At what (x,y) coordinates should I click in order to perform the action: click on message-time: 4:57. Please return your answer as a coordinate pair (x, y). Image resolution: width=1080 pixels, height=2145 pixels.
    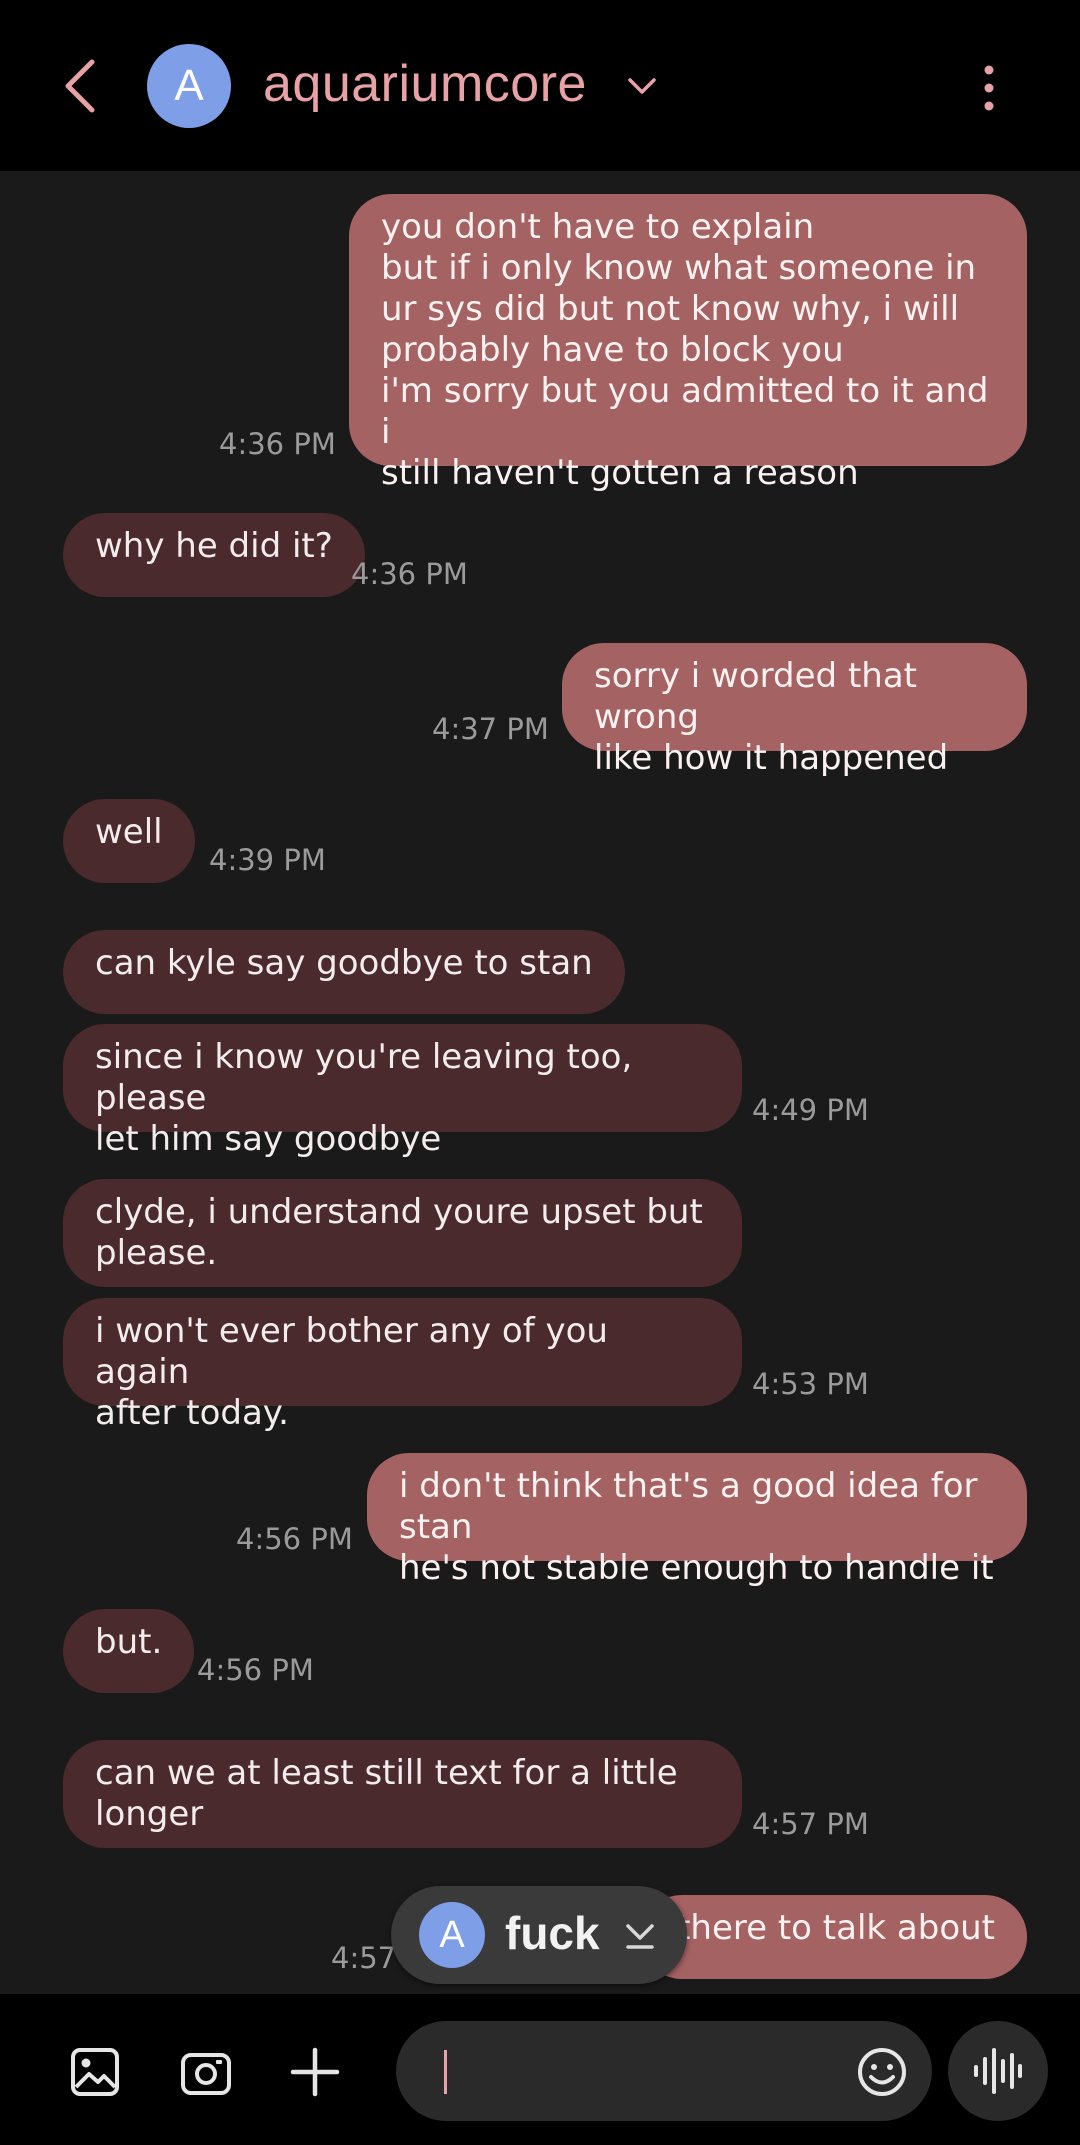
    Looking at the image, I should click on (364, 1958).